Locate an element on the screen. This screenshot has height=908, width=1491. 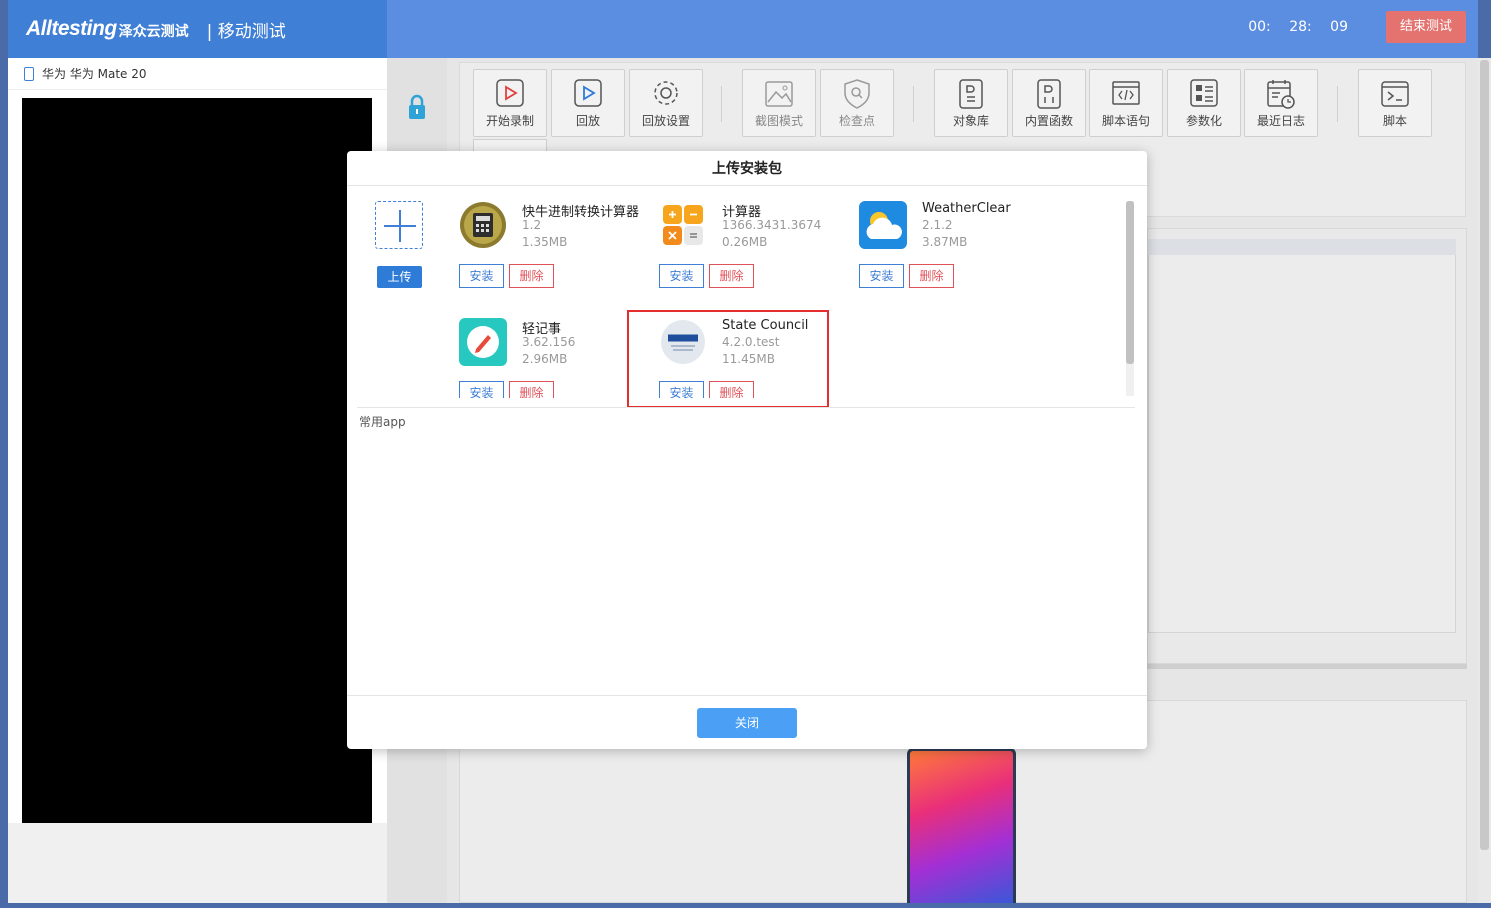
shield-search-icon is located at coordinates (857, 94).